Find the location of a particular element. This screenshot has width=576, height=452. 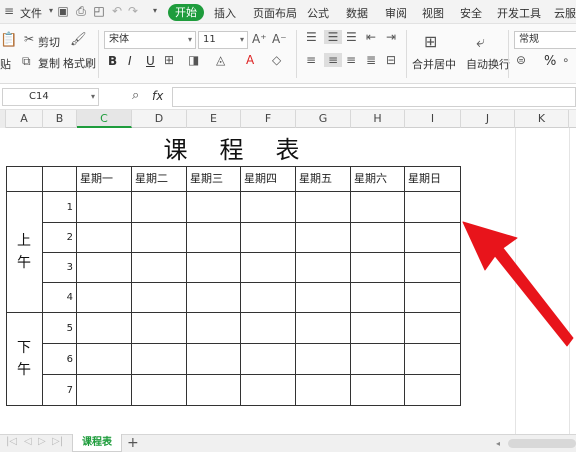

fill-color-icon: ◨ is located at coordinates (193, 60).